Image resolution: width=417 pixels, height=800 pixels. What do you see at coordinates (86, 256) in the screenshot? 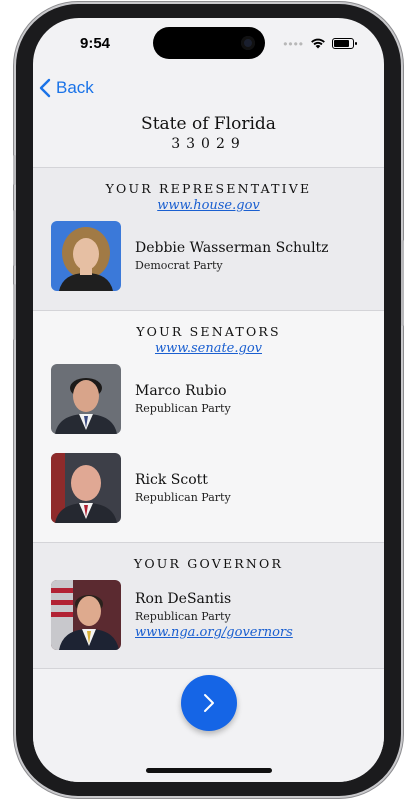
I see `representative-photo` at bounding box center [86, 256].